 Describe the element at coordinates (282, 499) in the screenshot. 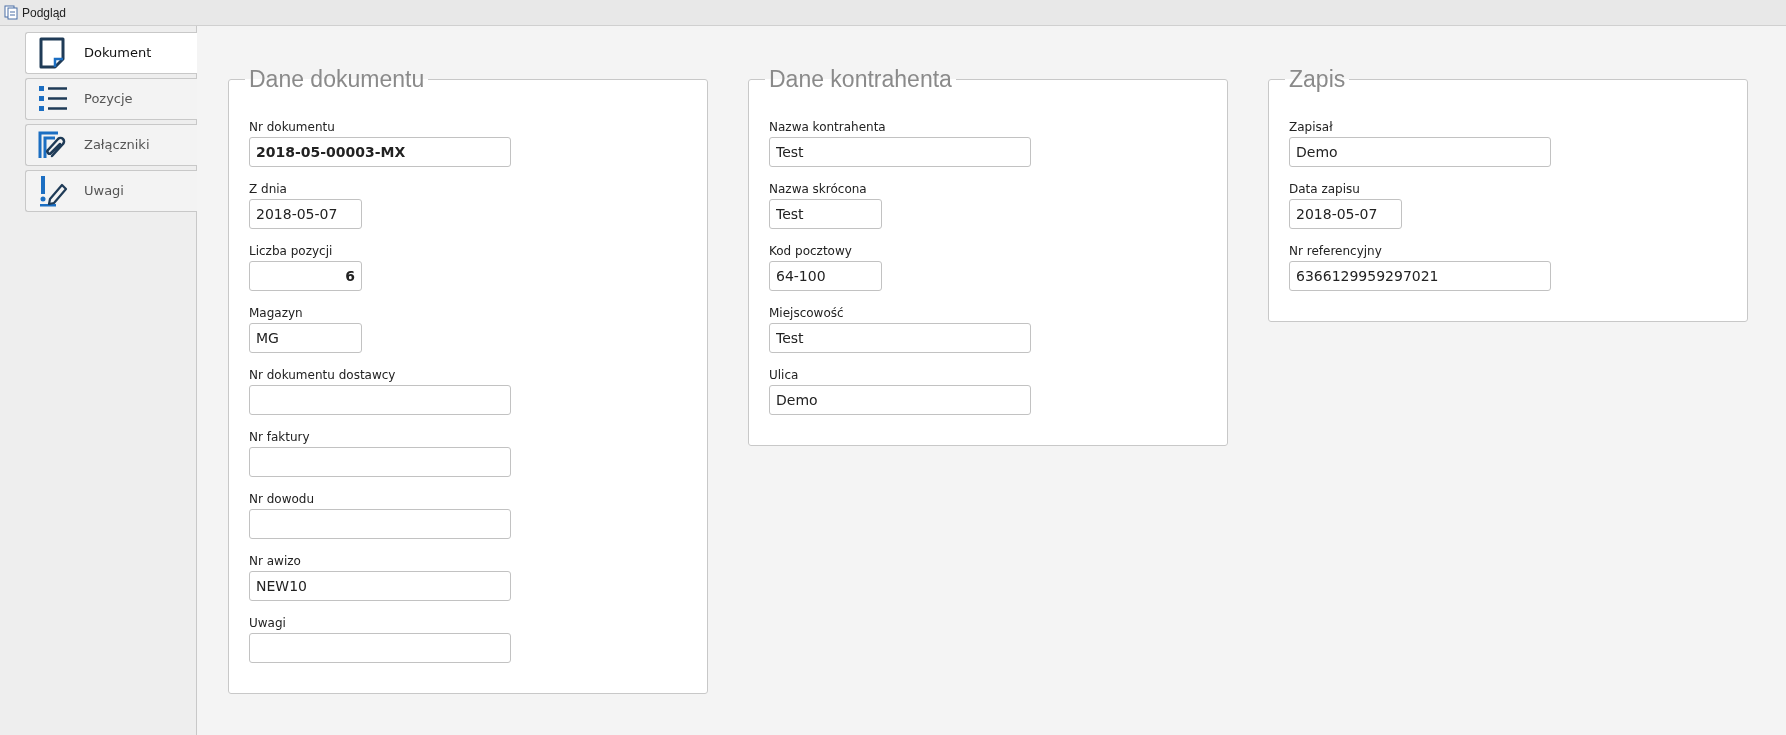

I see `field-label: Nr dowodu` at that location.